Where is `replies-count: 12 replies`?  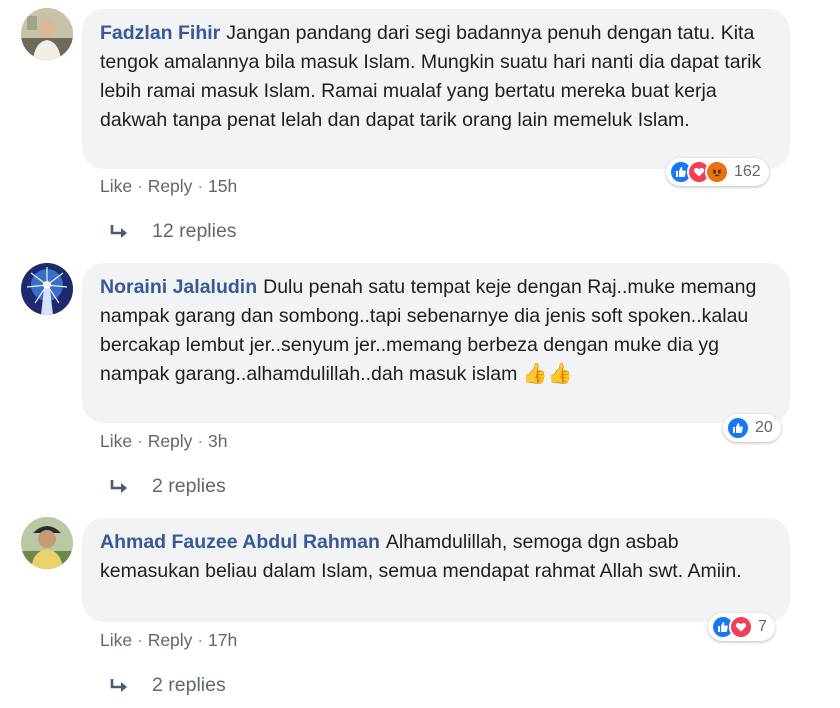
replies-count: 12 replies is located at coordinates (194, 231).